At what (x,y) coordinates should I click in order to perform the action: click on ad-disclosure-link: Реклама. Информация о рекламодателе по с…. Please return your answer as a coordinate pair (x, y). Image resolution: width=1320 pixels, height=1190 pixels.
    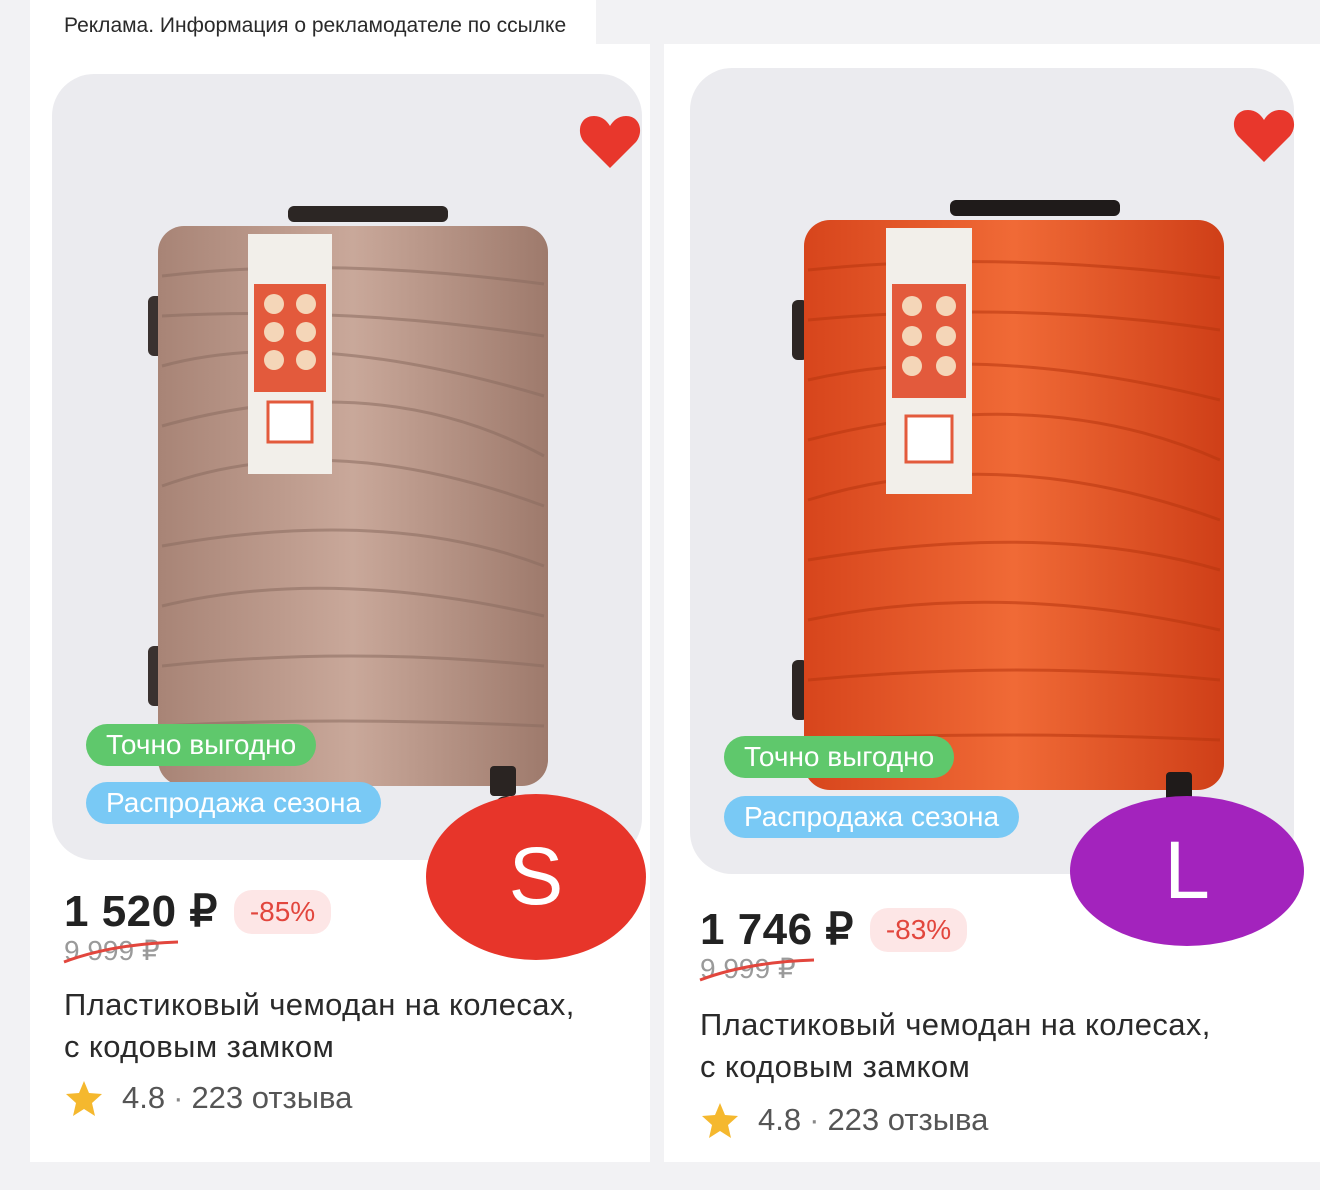
    Looking at the image, I should click on (313, 23).